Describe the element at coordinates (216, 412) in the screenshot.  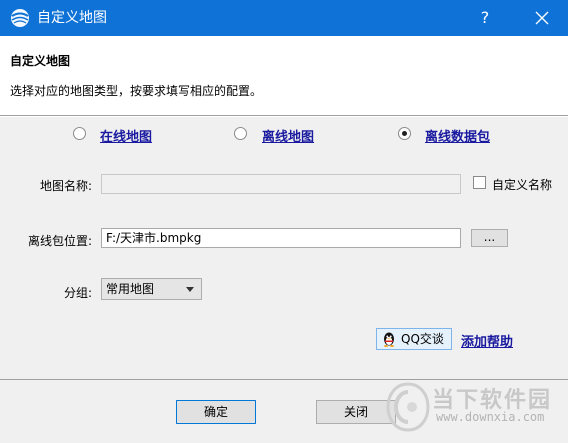
I see `ok-button: 确定` at that location.